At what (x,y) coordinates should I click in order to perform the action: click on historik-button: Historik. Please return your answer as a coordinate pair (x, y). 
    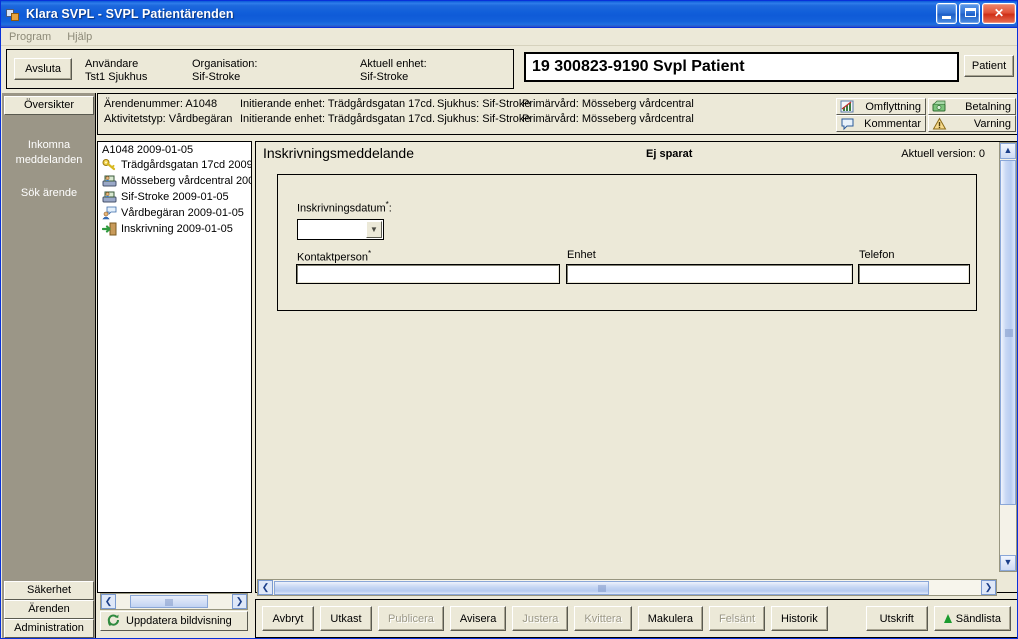
    Looking at the image, I should click on (799, 618).